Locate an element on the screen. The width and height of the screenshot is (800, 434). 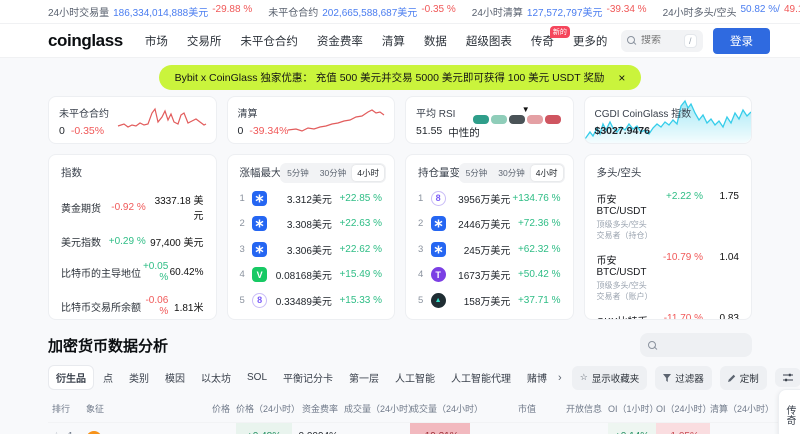
nav-item-open-interest: 未平仓合约 is located at coordinates (269, 41).